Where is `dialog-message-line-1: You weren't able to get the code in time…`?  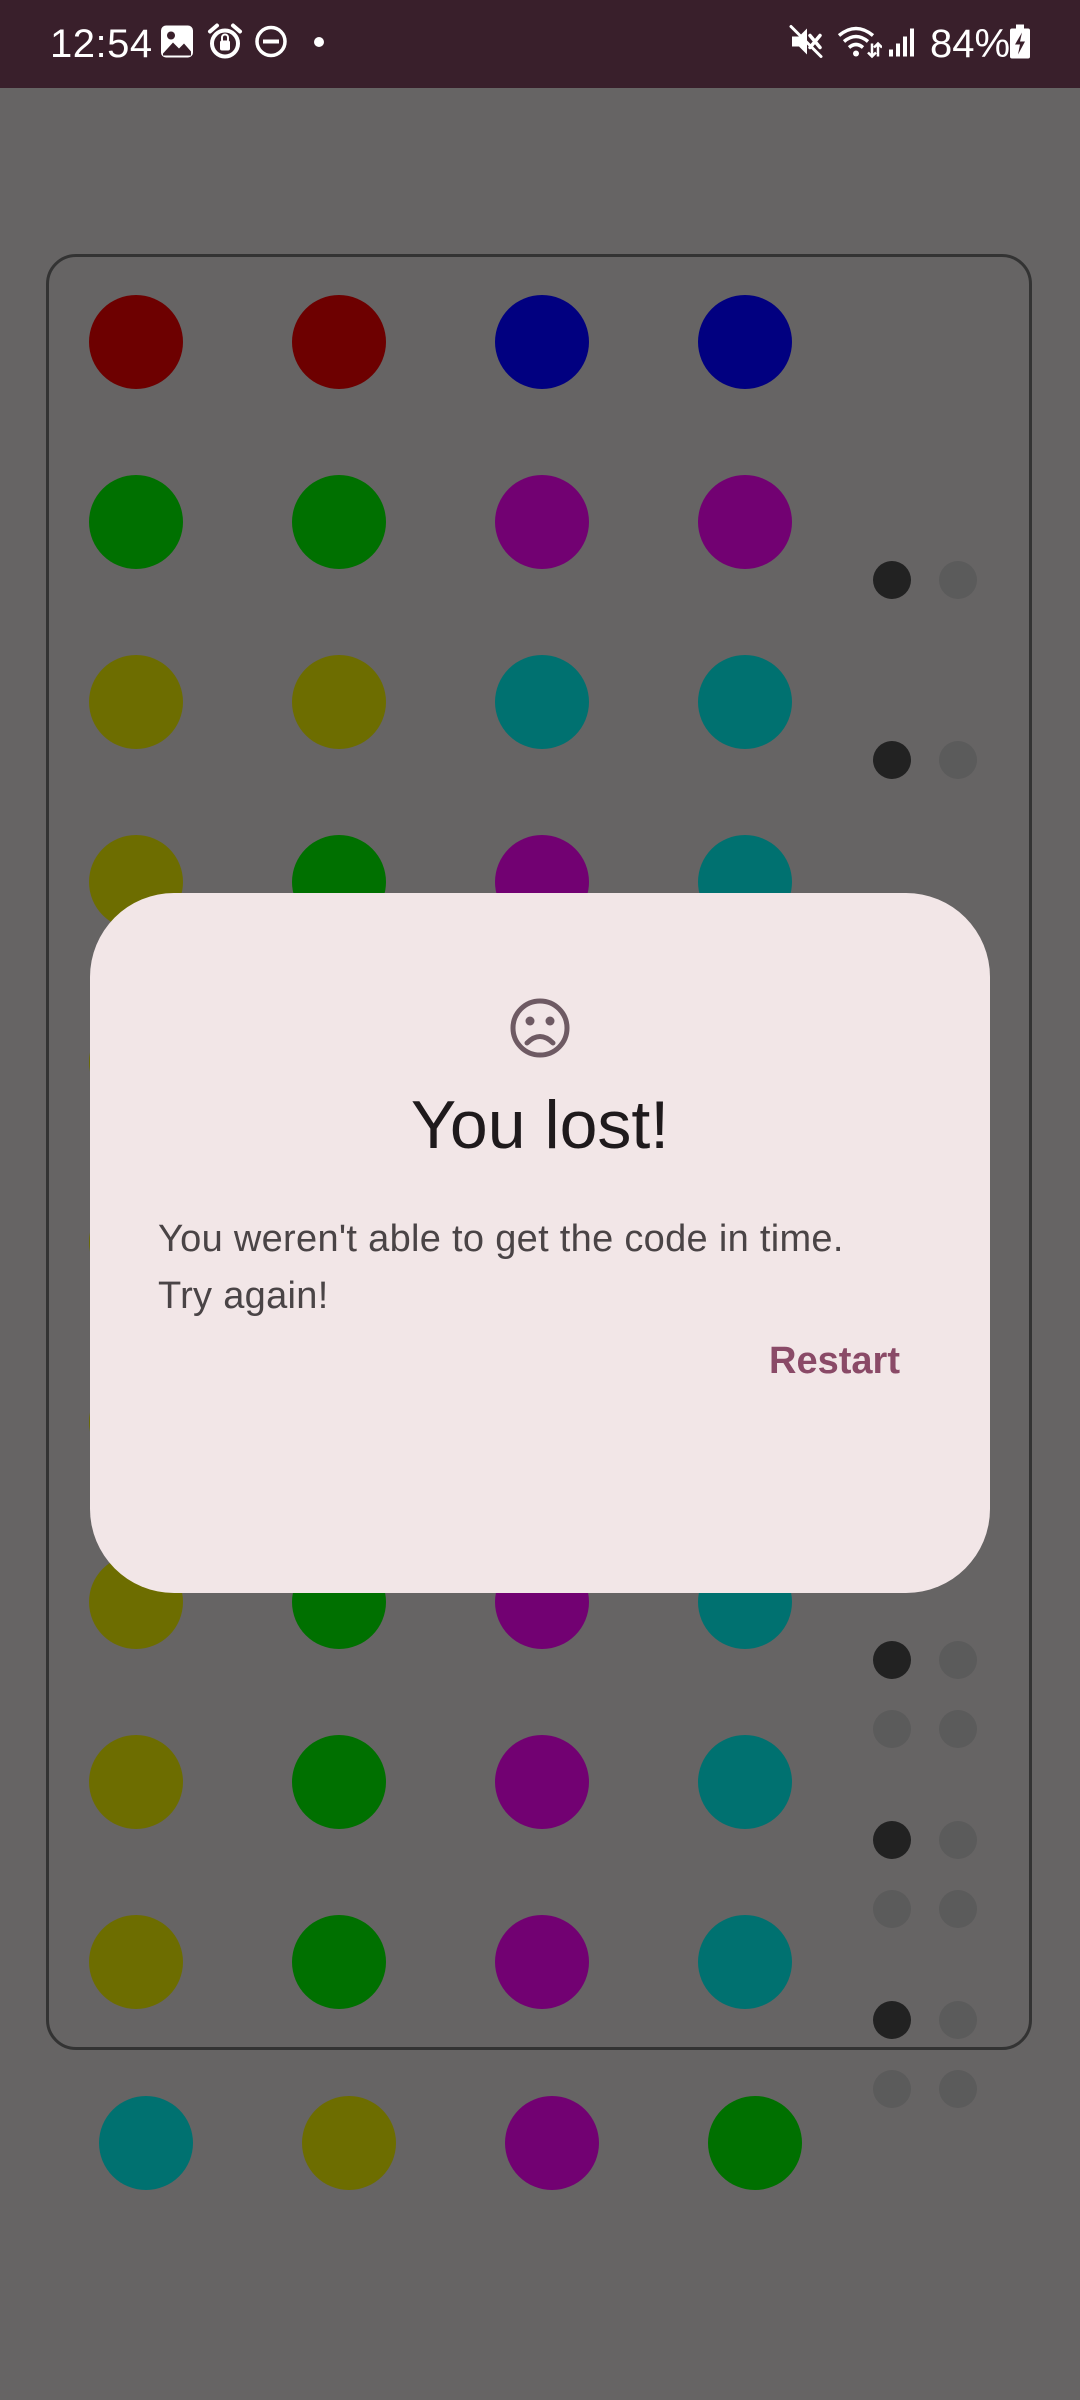
dialog-message-line-1: You weren't able to get the code in time… is located at coordinates (501, 1239).